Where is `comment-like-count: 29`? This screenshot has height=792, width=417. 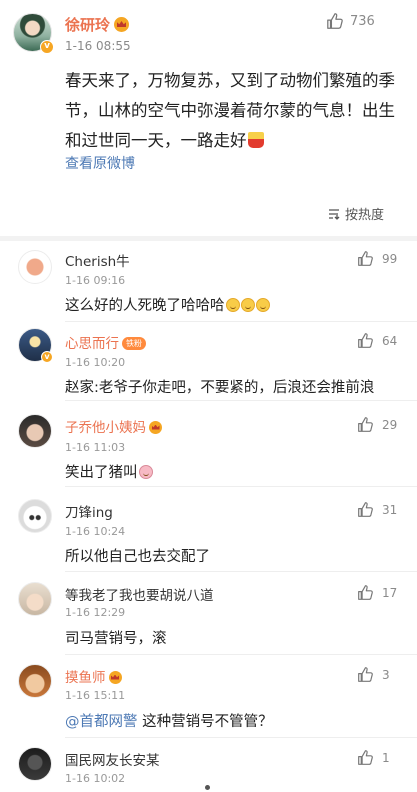 comment-like-count: 29 is located at coordinates (390, 424).